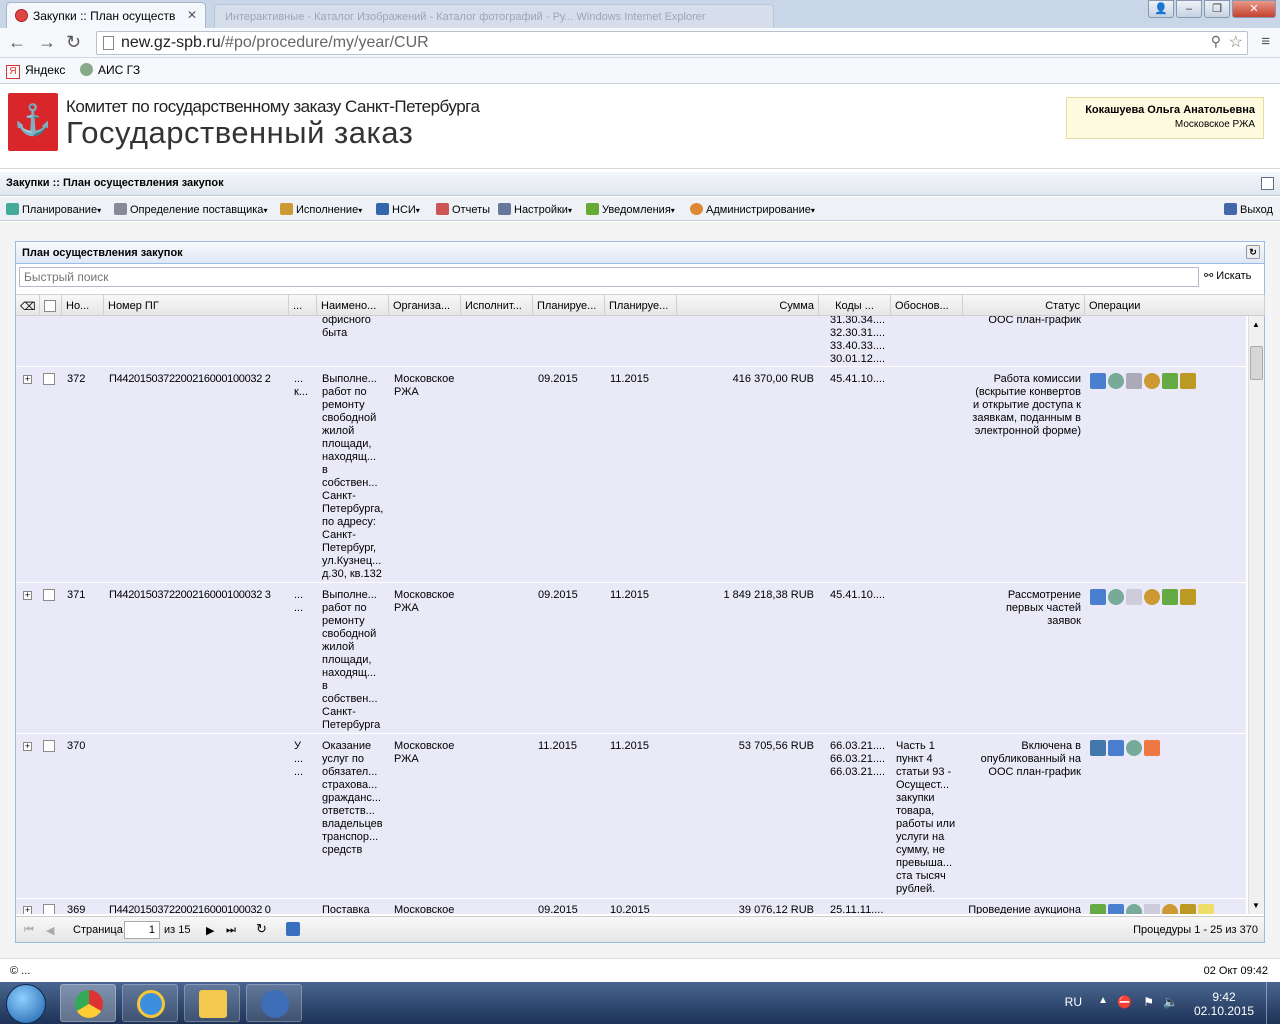 The height and width of the screenshot is (1024, 1280). What do you see at coordinates (1236, 42) in the screenshot?
I see `star-icon: ☆` at bounding box center [1236, 42].